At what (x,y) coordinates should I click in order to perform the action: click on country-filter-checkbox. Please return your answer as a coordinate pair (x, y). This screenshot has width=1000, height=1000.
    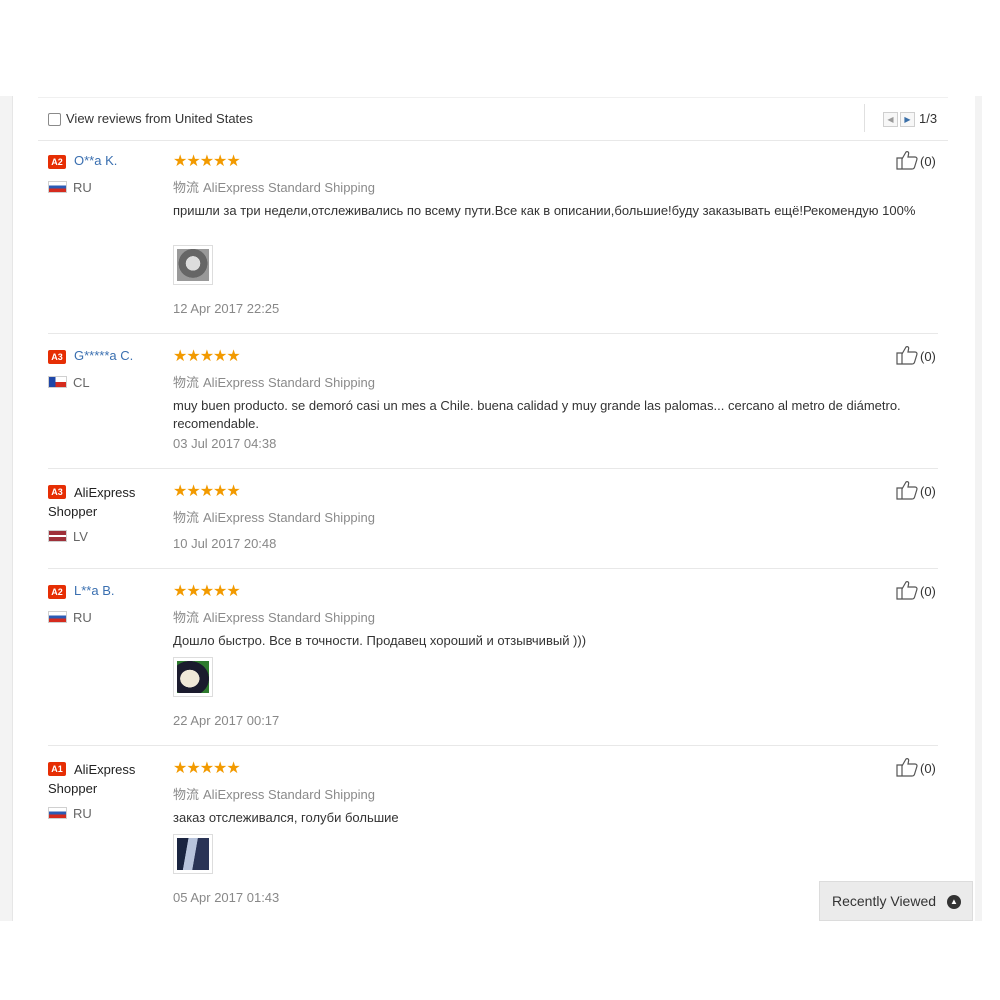
    Looking at the image, I should click on (54, 119).